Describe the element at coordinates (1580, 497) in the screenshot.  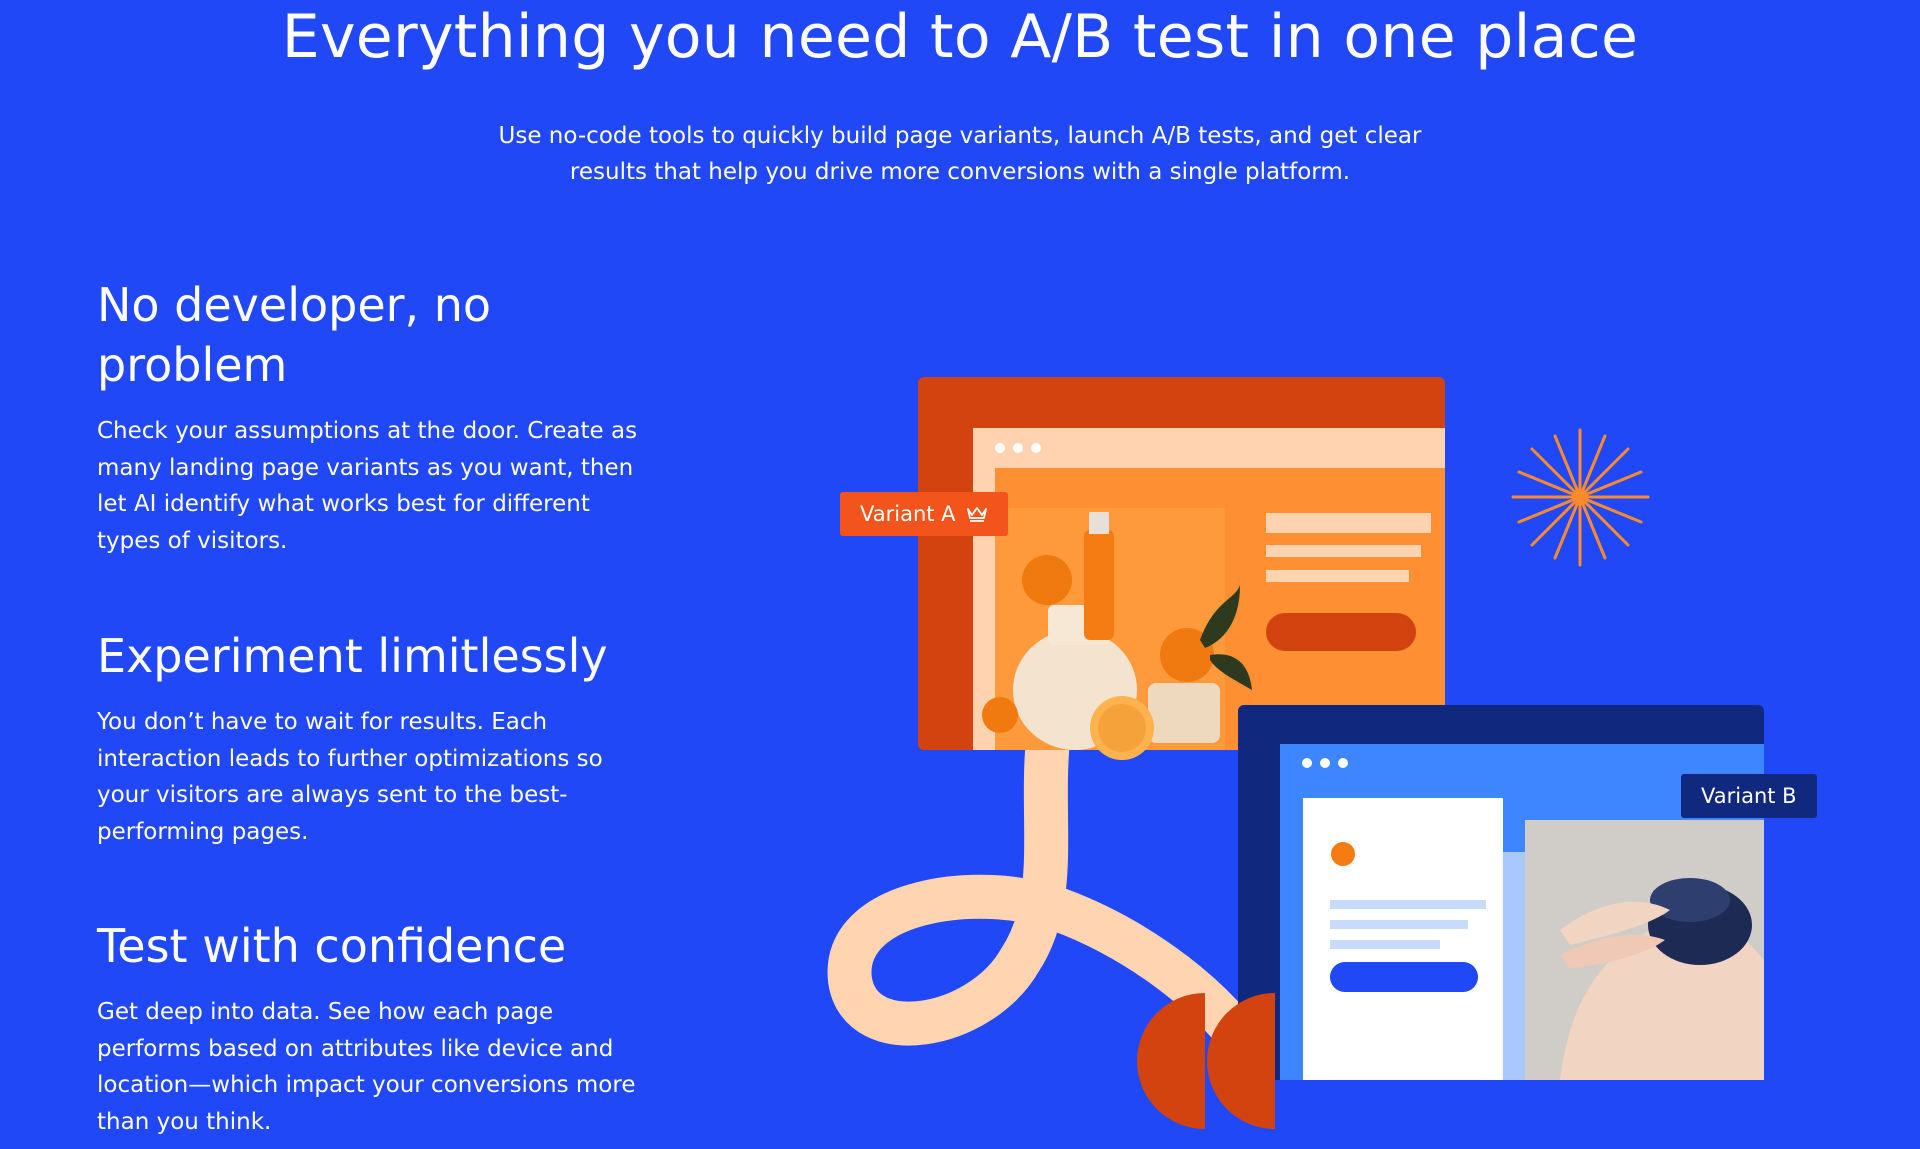
I see `sparkle-icon` at that location.